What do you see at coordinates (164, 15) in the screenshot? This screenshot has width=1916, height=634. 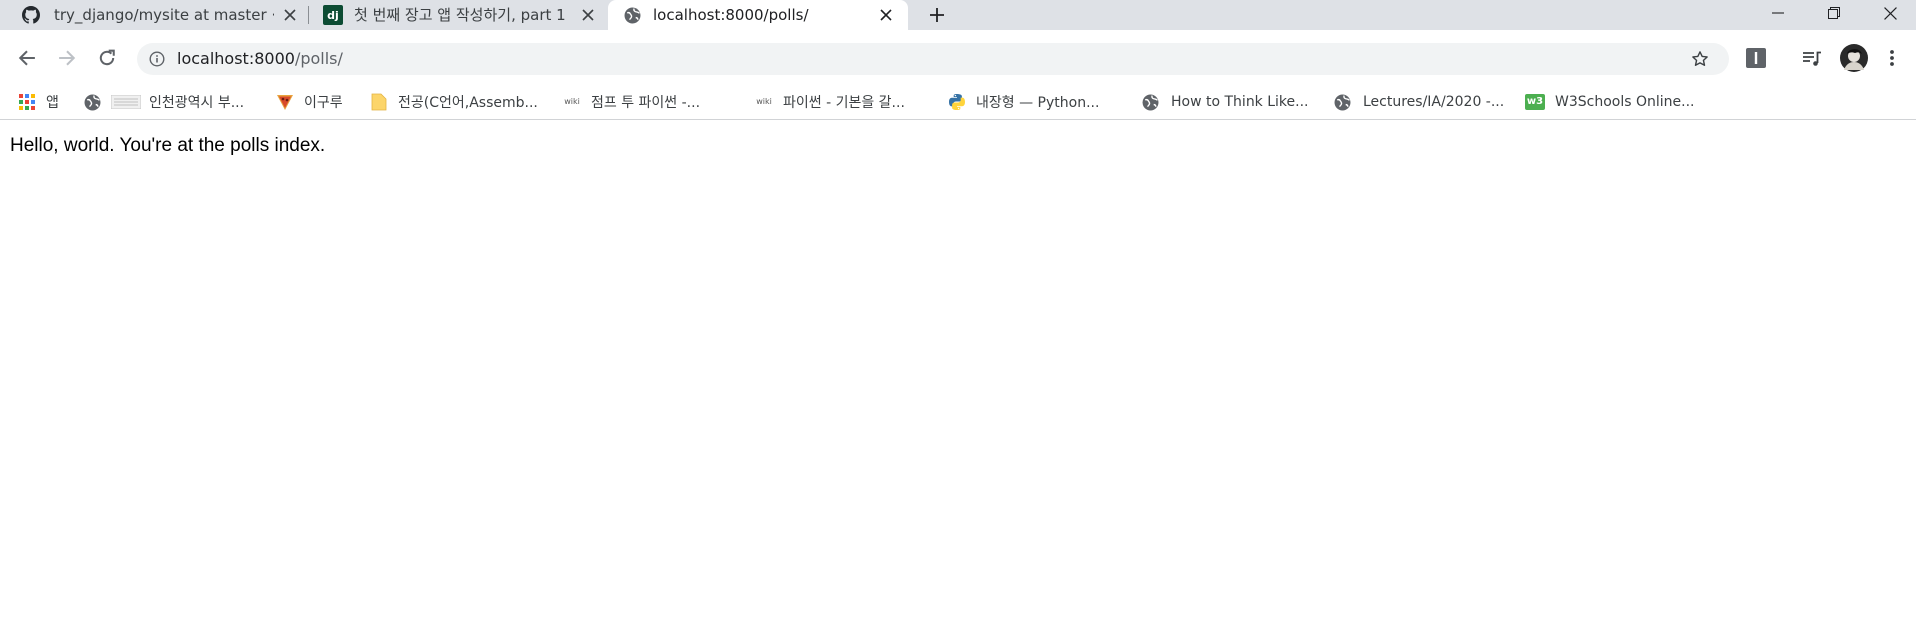 I see `tab-title: try_django/mysite at master · de` at bounding box center [164, 15].